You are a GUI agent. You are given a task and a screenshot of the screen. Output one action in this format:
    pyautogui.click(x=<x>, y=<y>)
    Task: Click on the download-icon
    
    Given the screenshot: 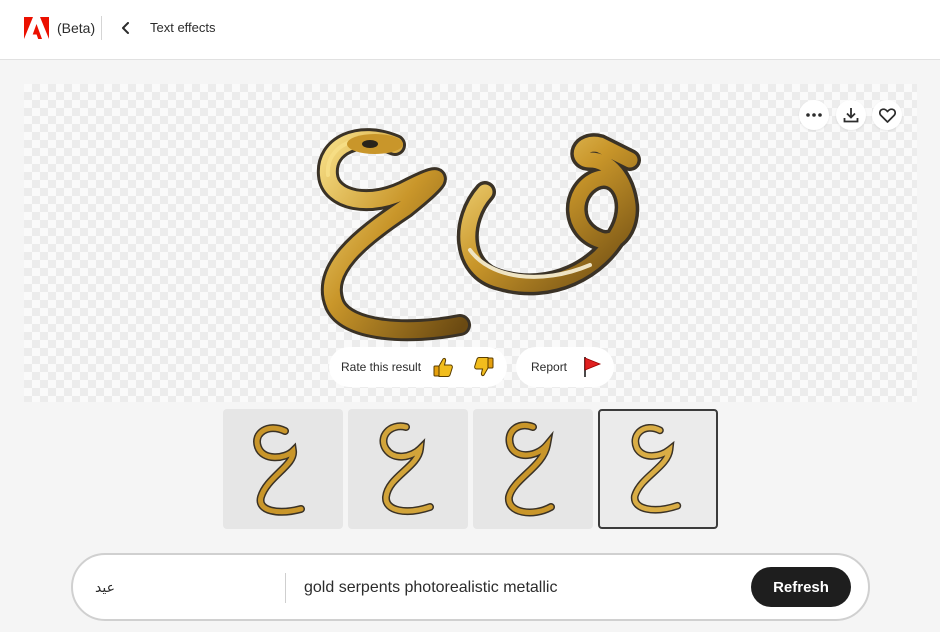 What is the action you would take?
    pyautogui.click(x=851, y=115)
    